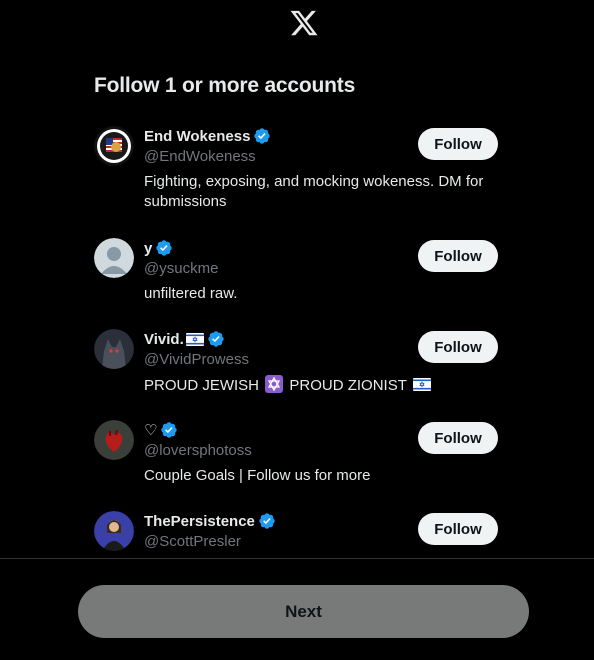 This screenshot has width=594, height=660. I want to click on page-title: Follow 1 or more accounts, so click(225, 85).